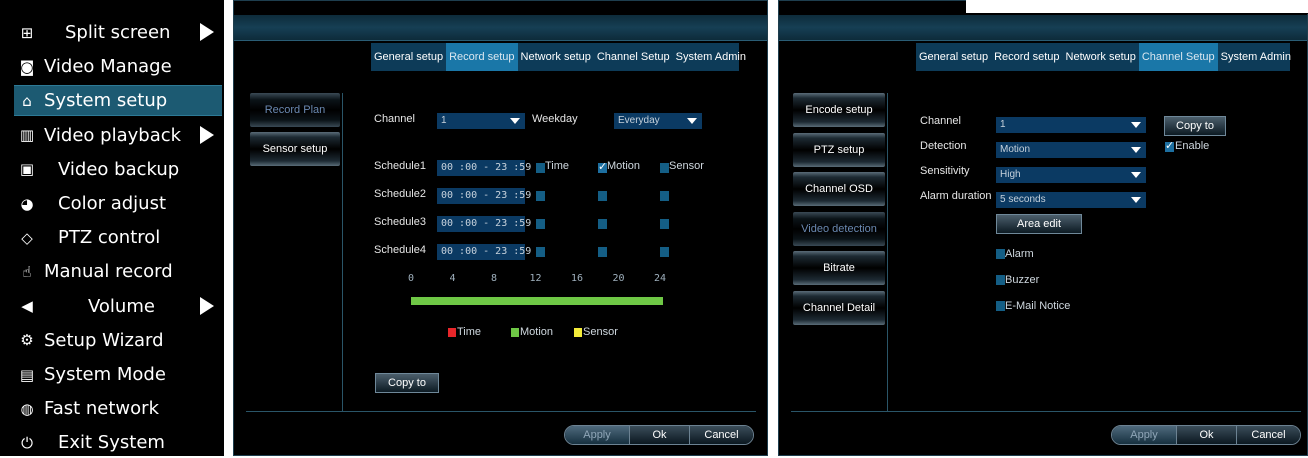 This screenshot has width=1308, height=458. What do you see at coordinates (1000, 306) in the screenshot?
I see `e-mail-notice-checkbox` at bounding box center [1000, 306].